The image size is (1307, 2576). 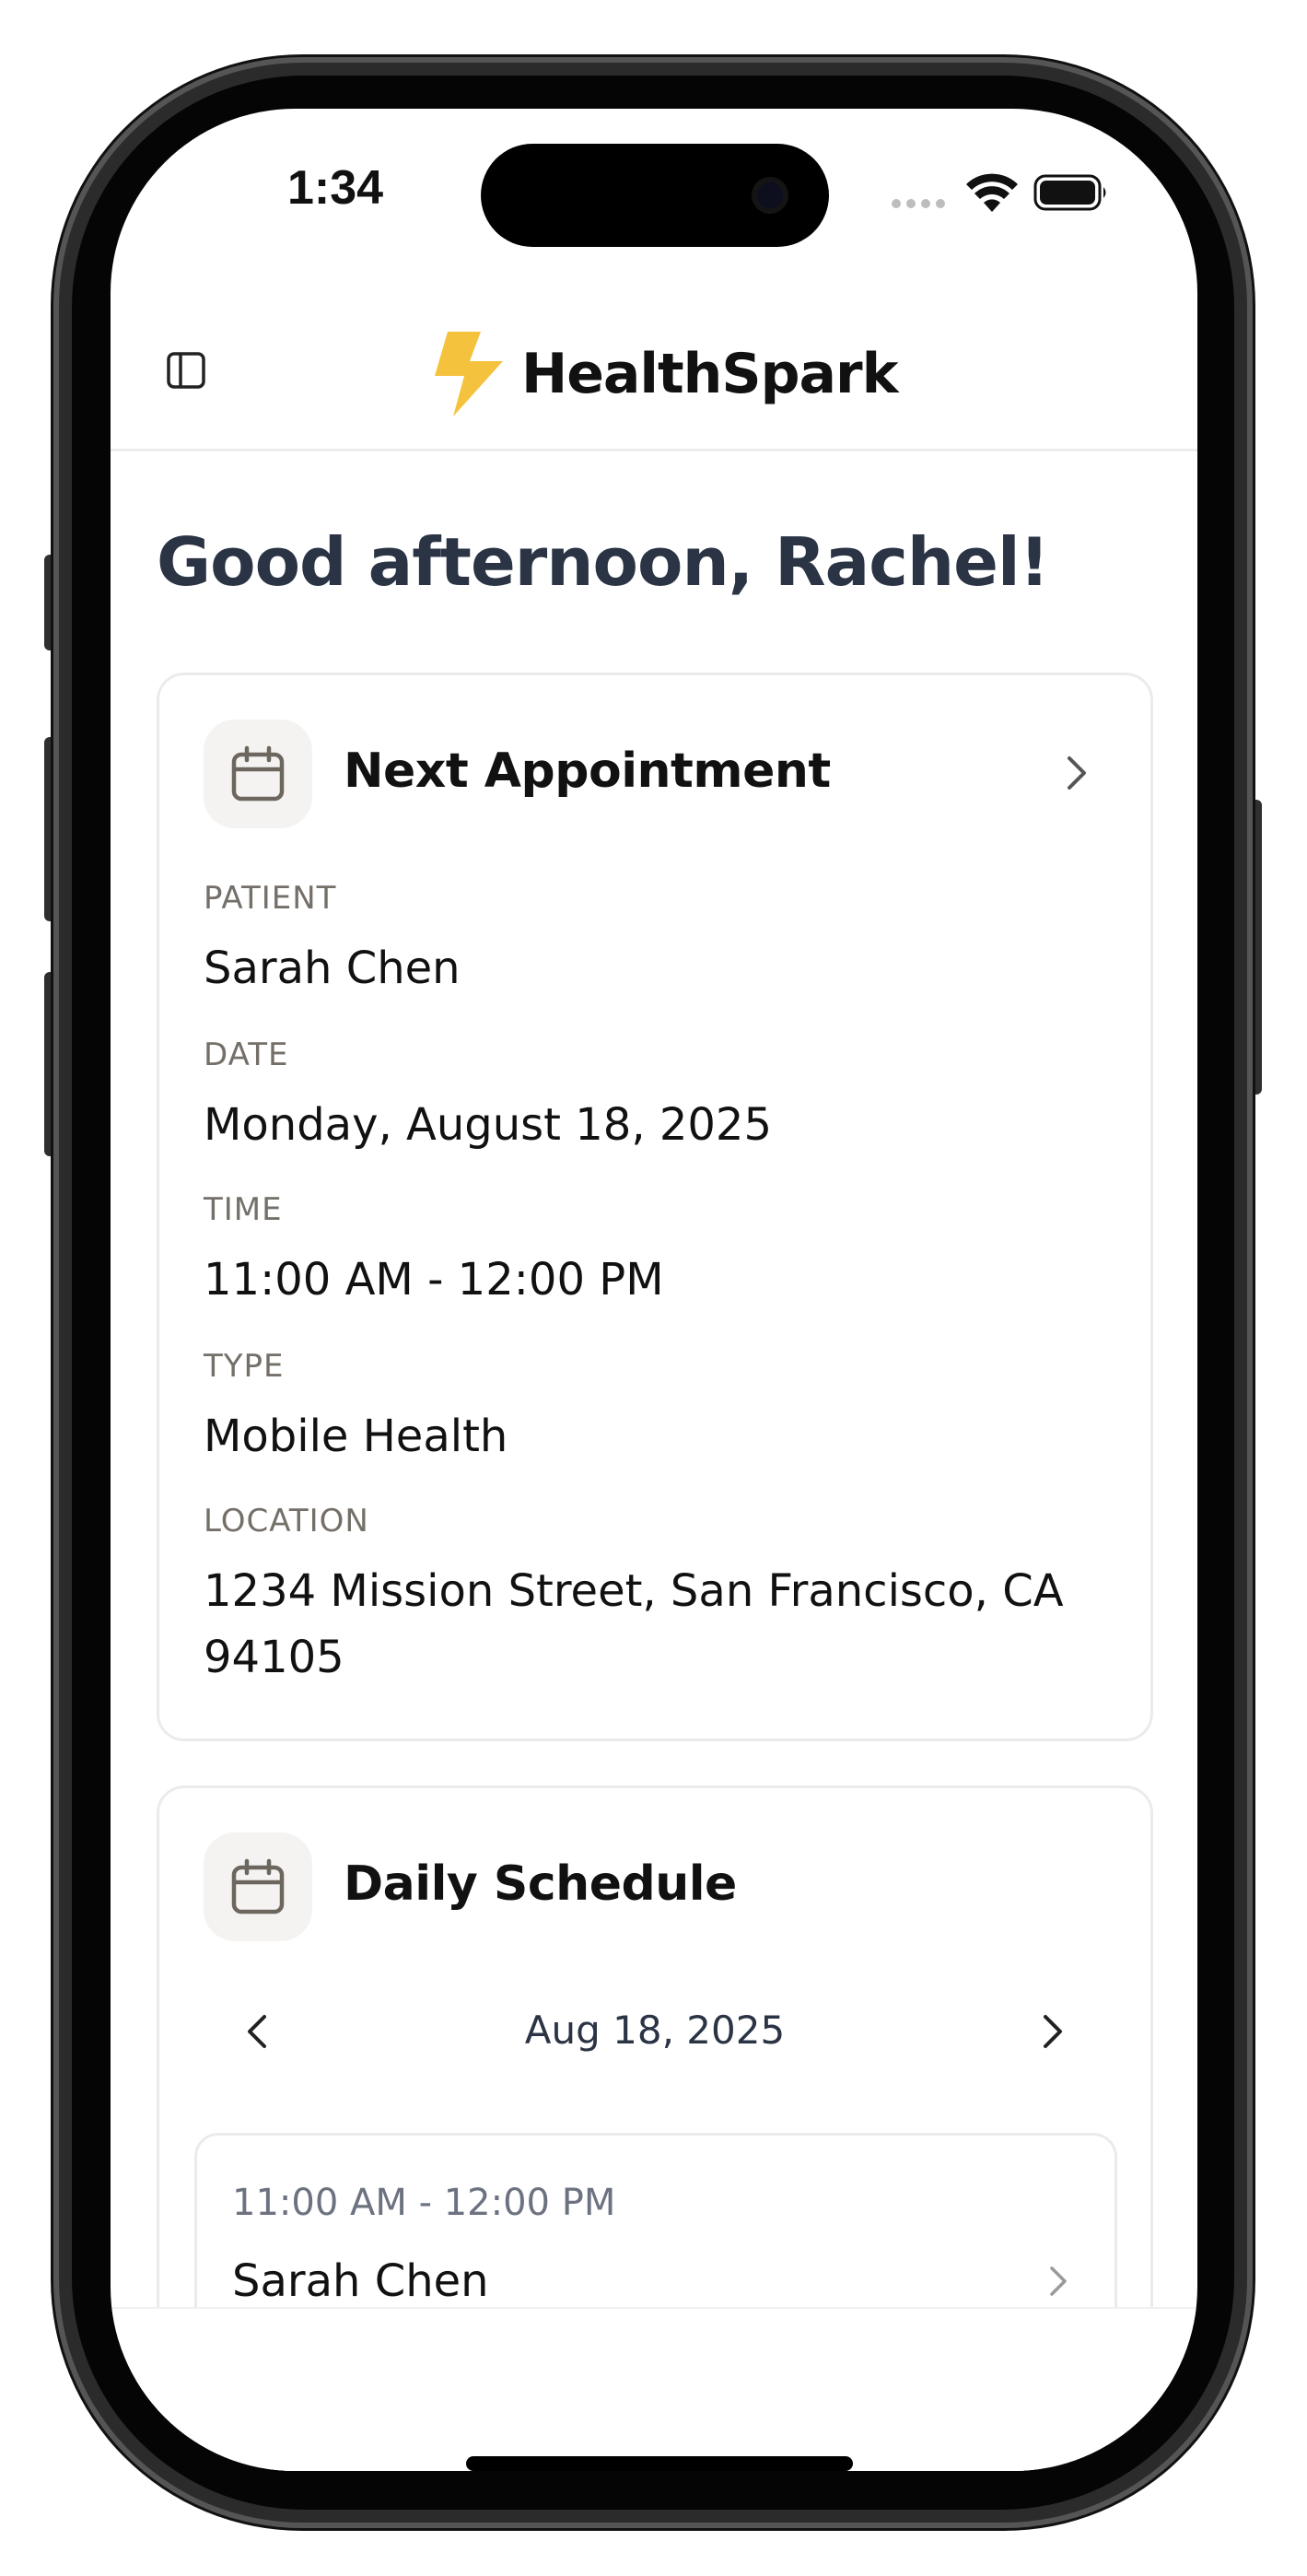 What do you see at coordinates (424, 2203) in the screenshot?
I see `schedule-item-time: 11:00 AM - 12:00 PM` at bounding box center [424, 2203].